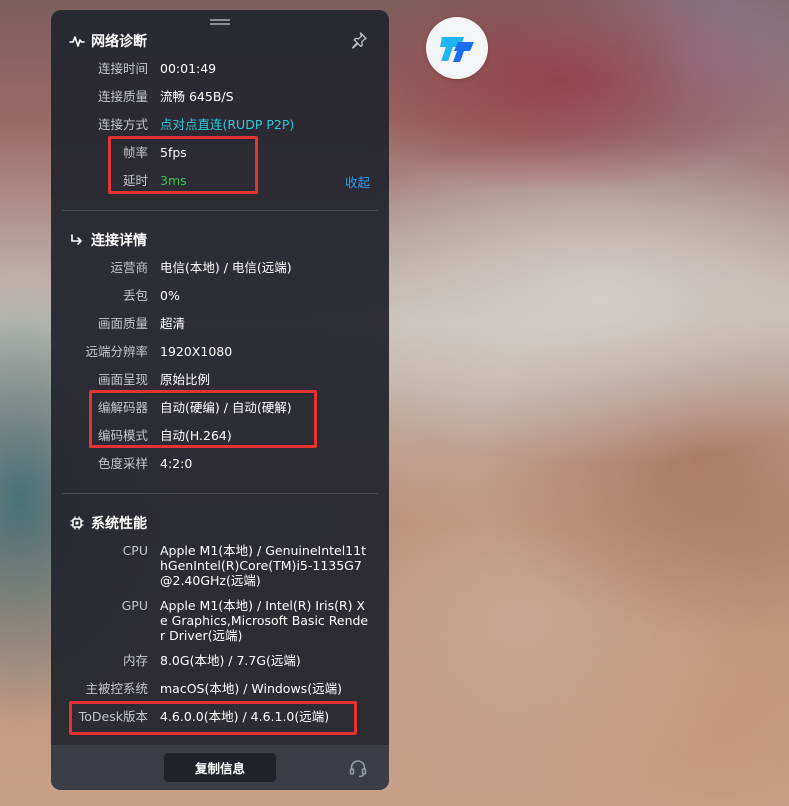 The width and height of the screenshot is (789, 806). What do you see at coordinates (119, 524) in the screenshot?
I see `system-title: 系统性能` at bounding box center [119, 524].